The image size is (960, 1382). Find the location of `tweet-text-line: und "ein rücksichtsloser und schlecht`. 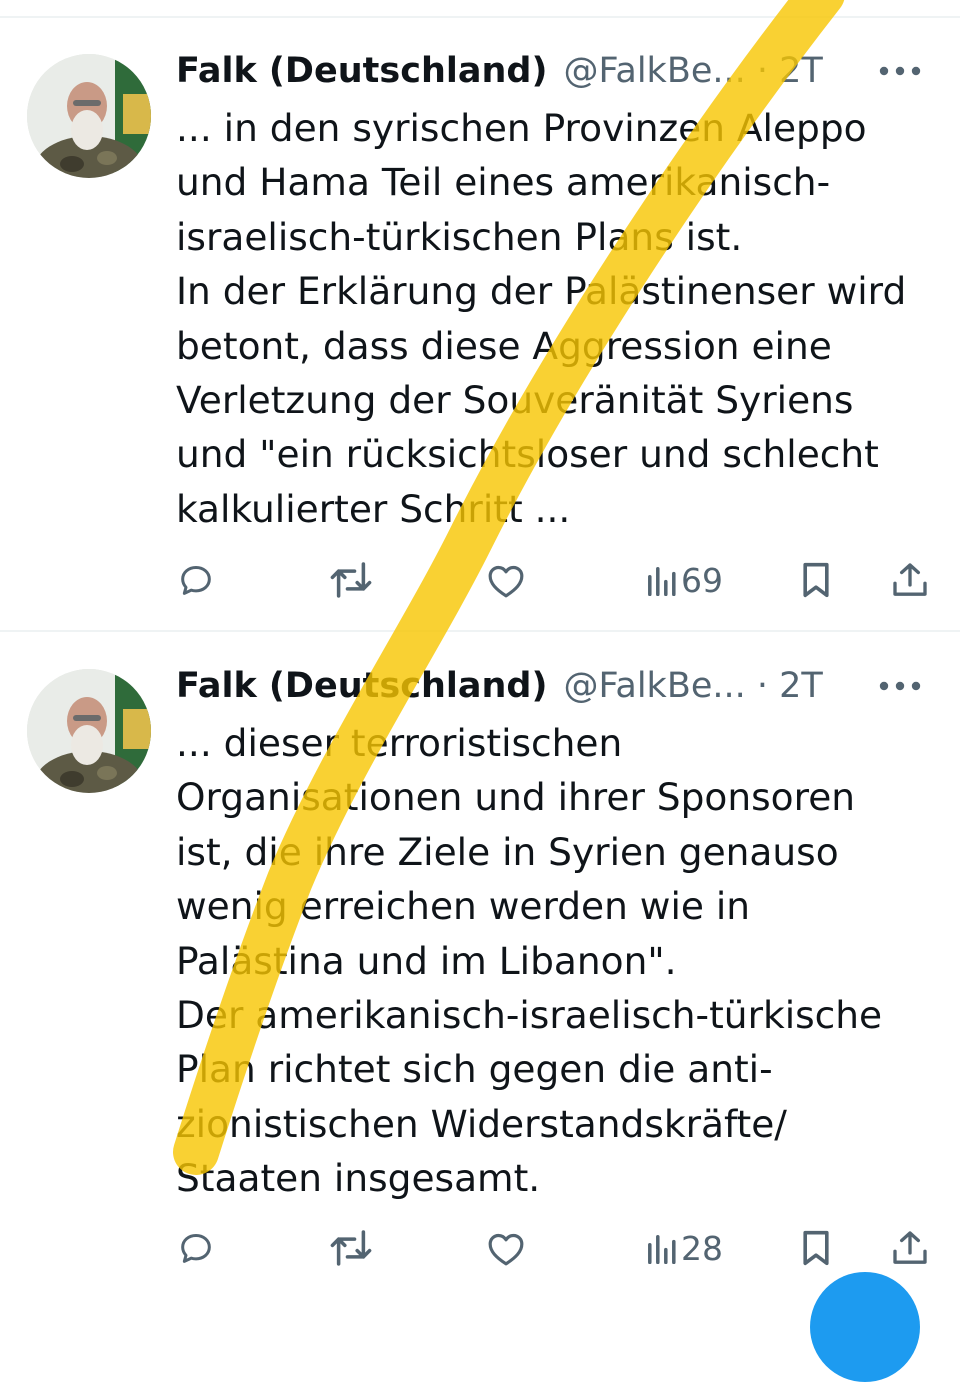

tweet-text-line: und "ein rücksichtsloser und schlecht is located at coordinates (527, 454).